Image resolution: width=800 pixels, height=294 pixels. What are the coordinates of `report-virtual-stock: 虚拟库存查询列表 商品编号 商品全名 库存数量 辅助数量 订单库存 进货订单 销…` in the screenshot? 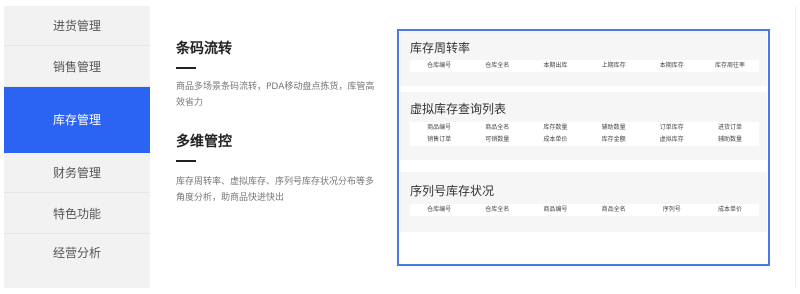 It's located at (583, 126).